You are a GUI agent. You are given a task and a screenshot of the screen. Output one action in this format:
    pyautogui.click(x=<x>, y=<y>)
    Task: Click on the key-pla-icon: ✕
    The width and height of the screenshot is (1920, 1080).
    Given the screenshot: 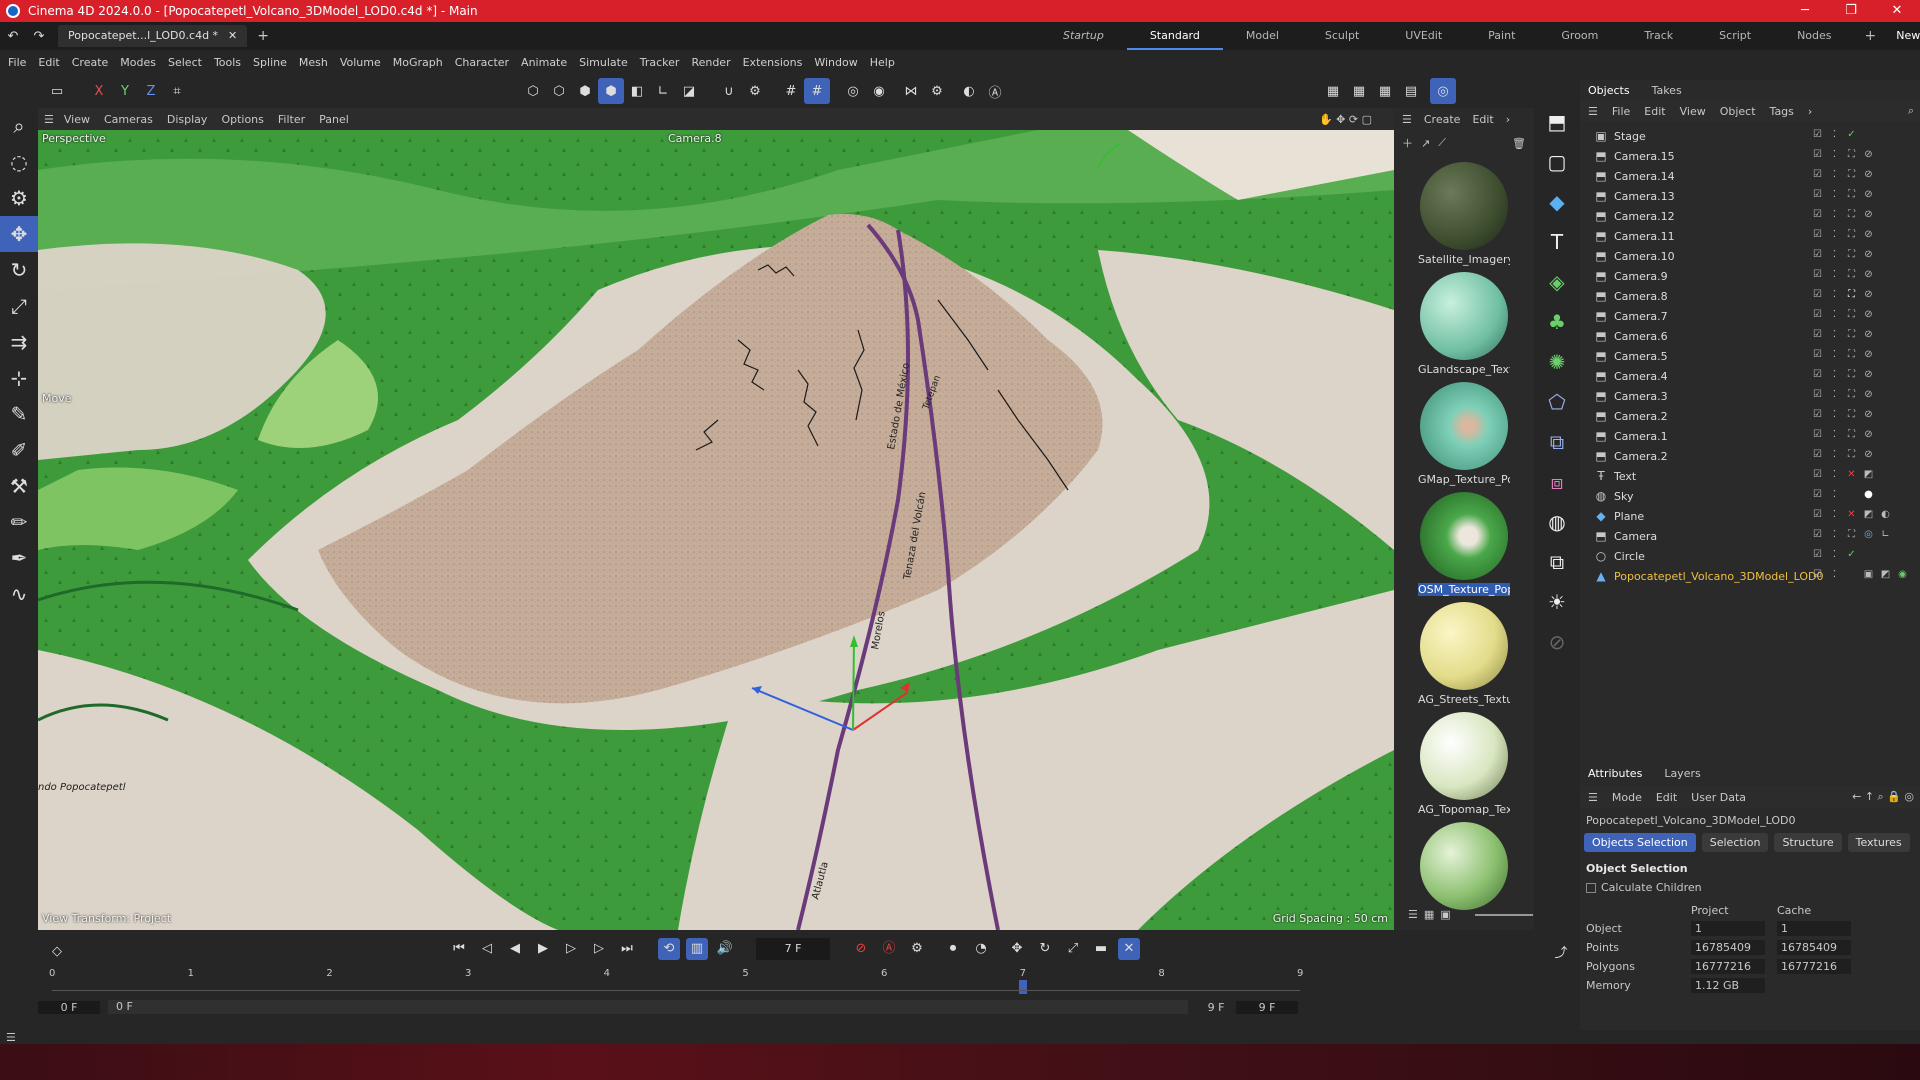 What is the action you would take?
    pyautogui.click(x=1129, y=949)
    